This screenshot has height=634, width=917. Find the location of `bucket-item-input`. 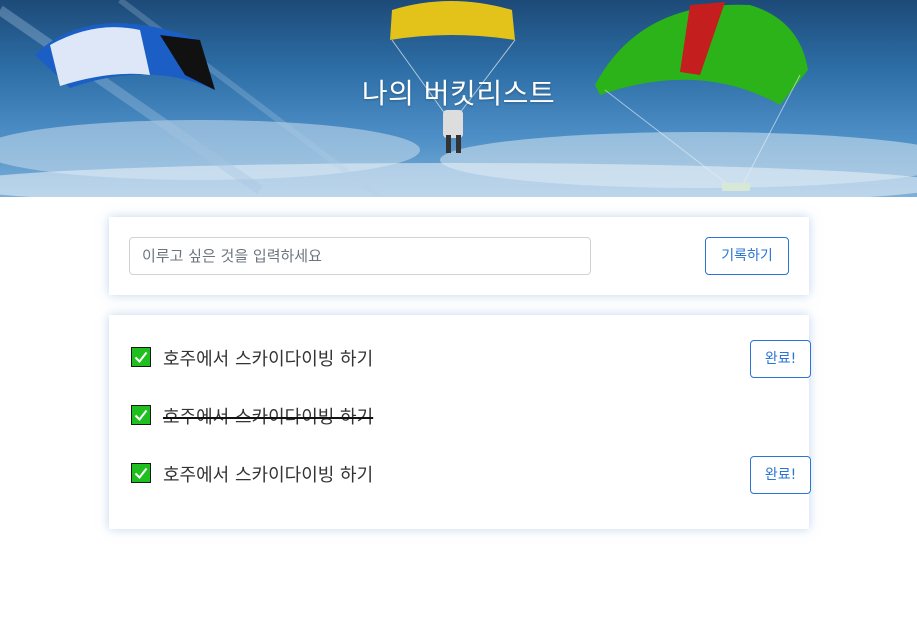

bucket-item-input is located at coordinates (360, 256).